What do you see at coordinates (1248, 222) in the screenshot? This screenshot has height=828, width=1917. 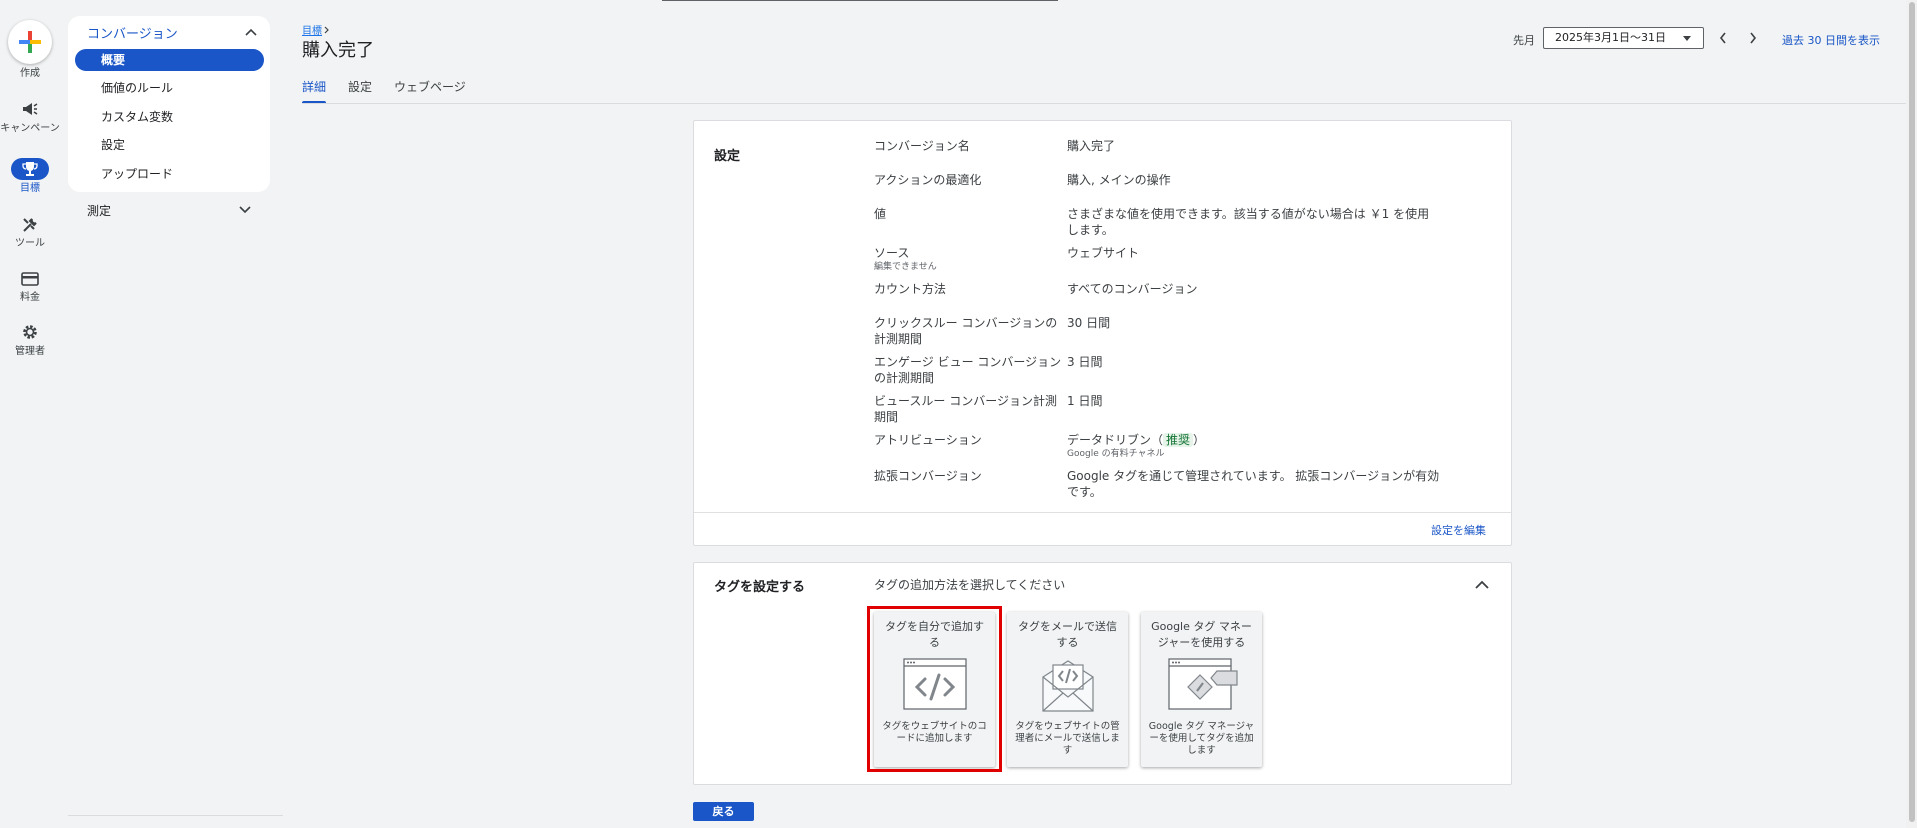 I see `row-value: さまざまな値を使用できます。該当する値がない場合は ￥1 を使用します。` at bounding box center [1248, 222].